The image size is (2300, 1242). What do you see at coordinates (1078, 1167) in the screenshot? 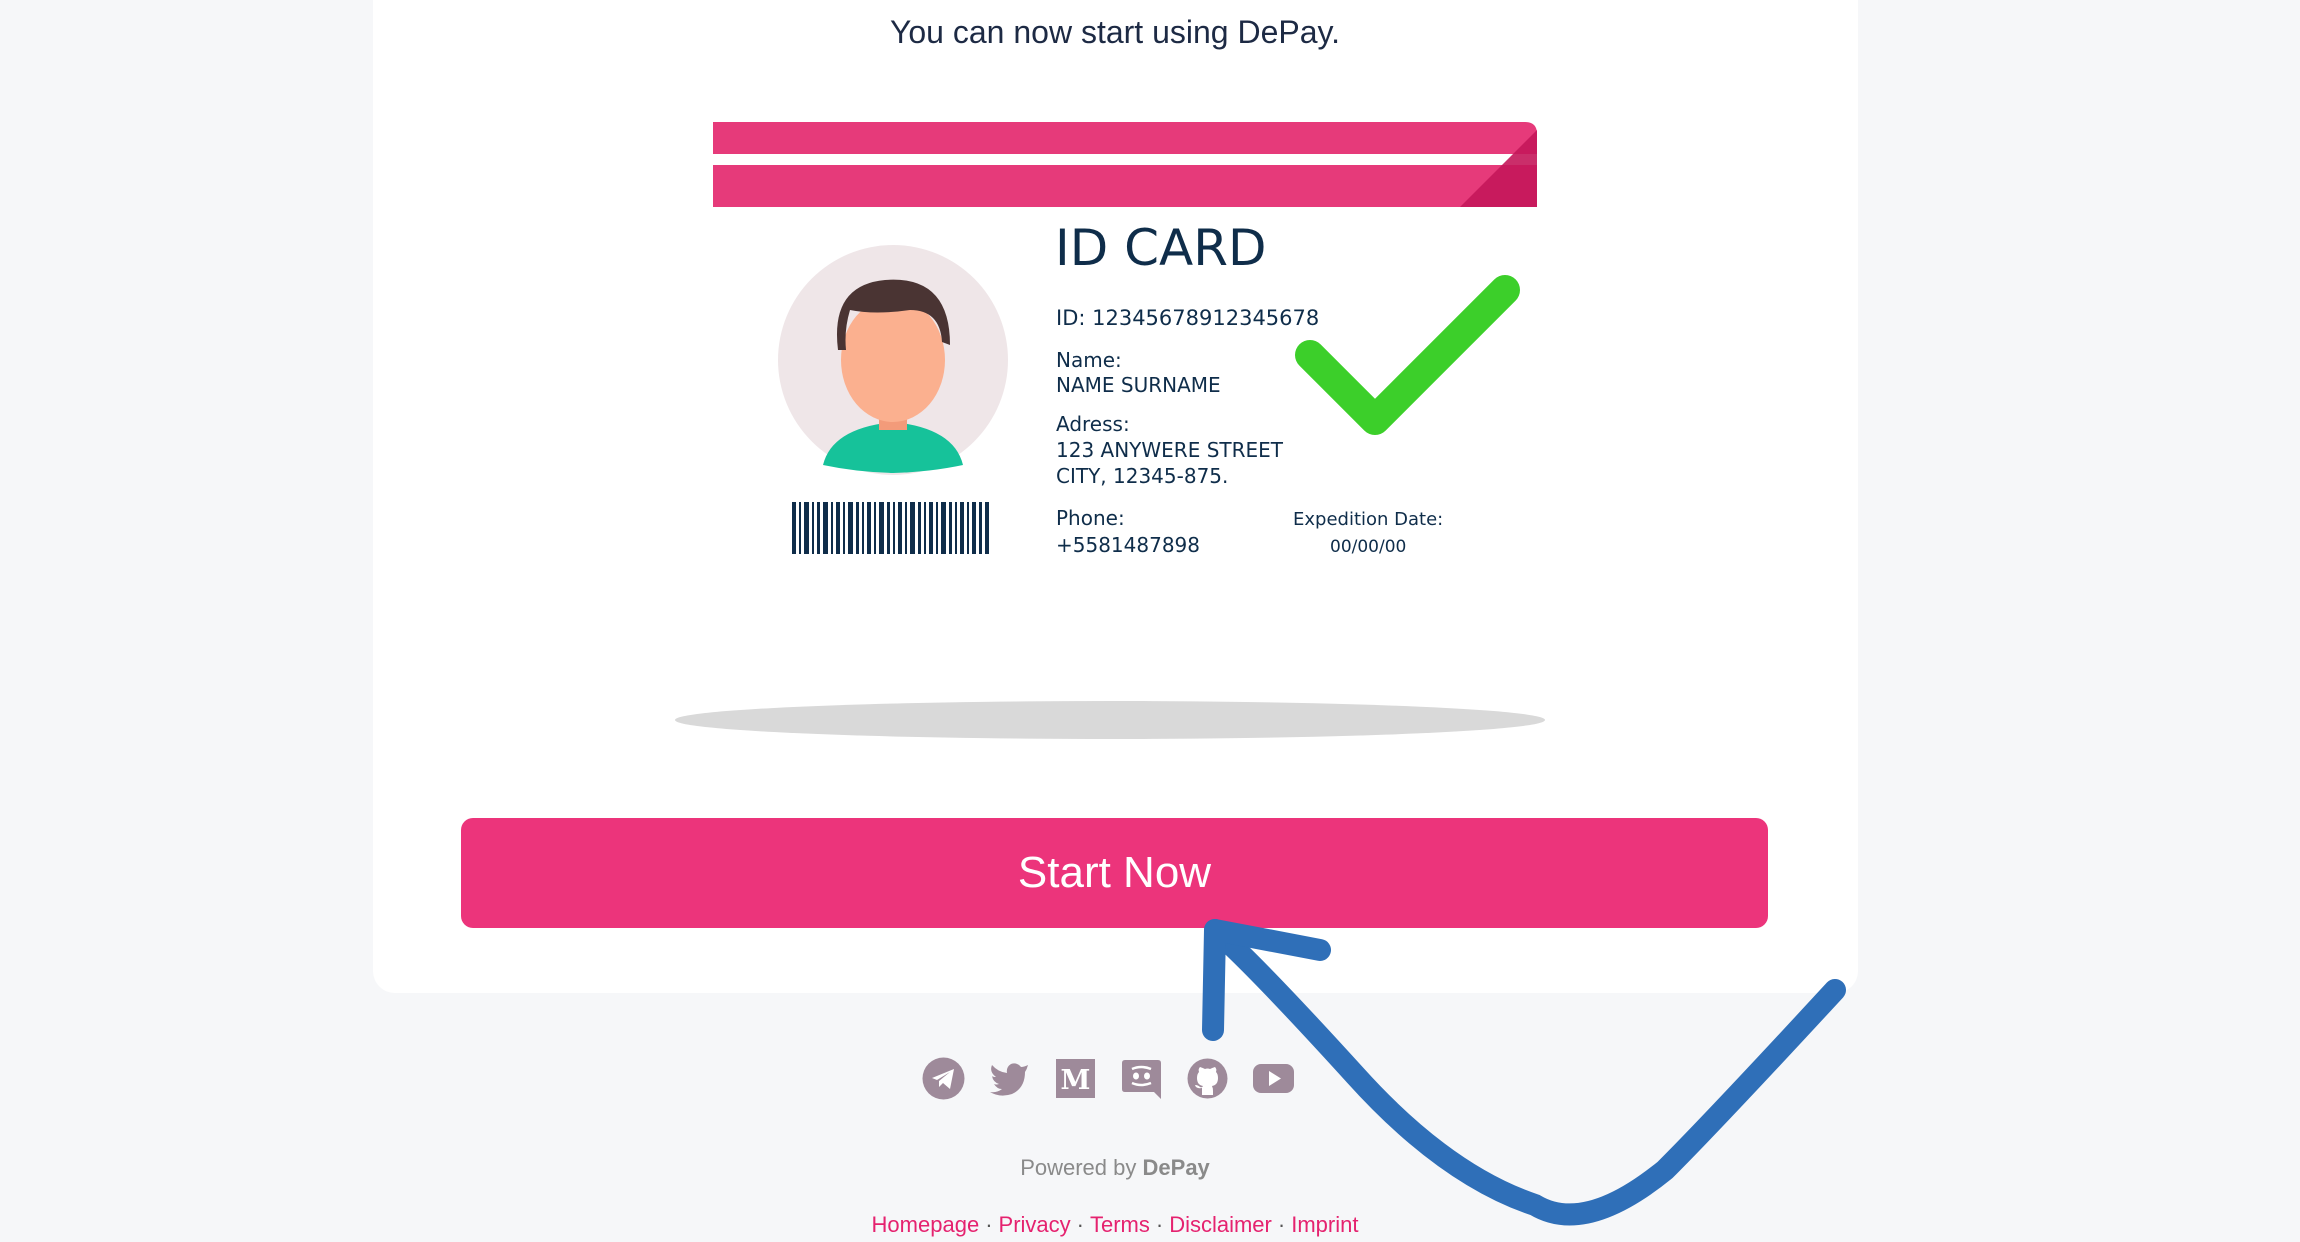
I see `powered-by-prefix: Powered by` at bounding box center [1078, 1167].